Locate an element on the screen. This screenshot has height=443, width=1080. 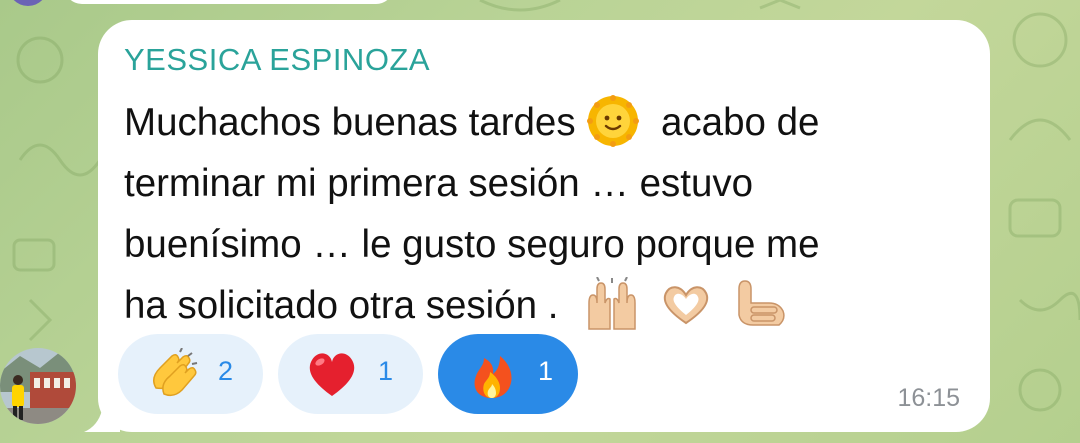
red-heart-icon is located at coordinates (332, 374).